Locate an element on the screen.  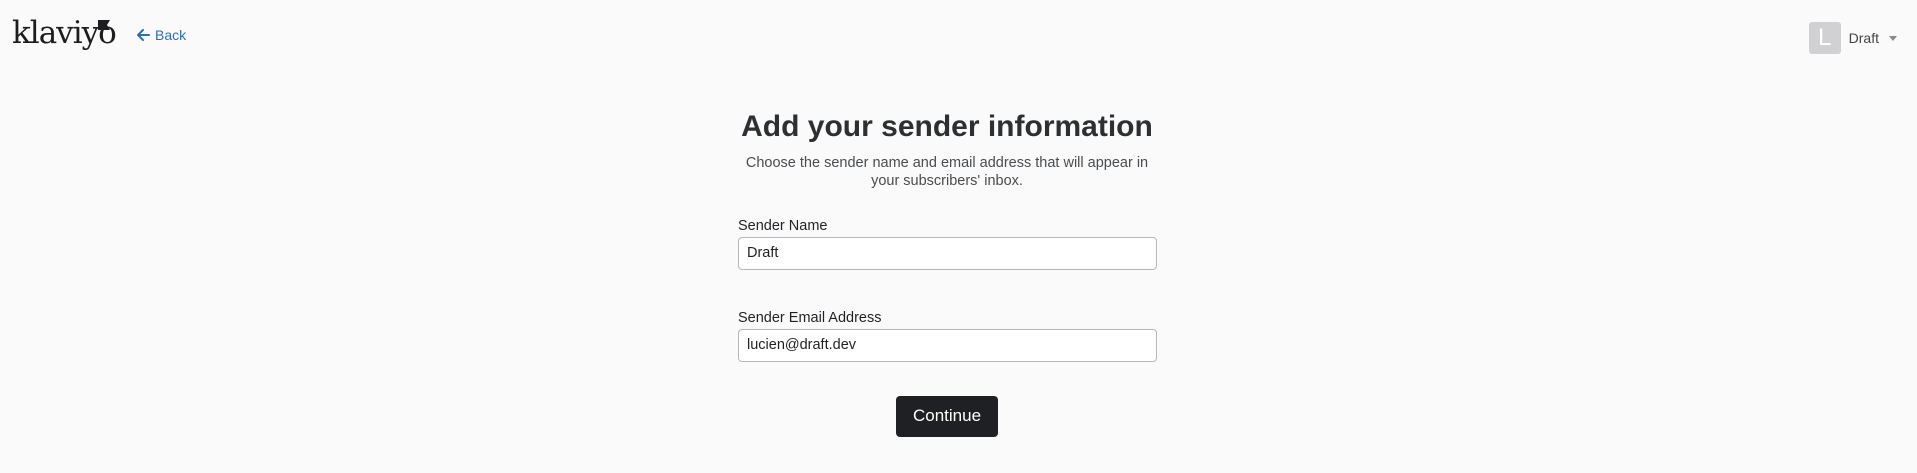
account-menu: L Draft is located at coordinates (1852, 38).